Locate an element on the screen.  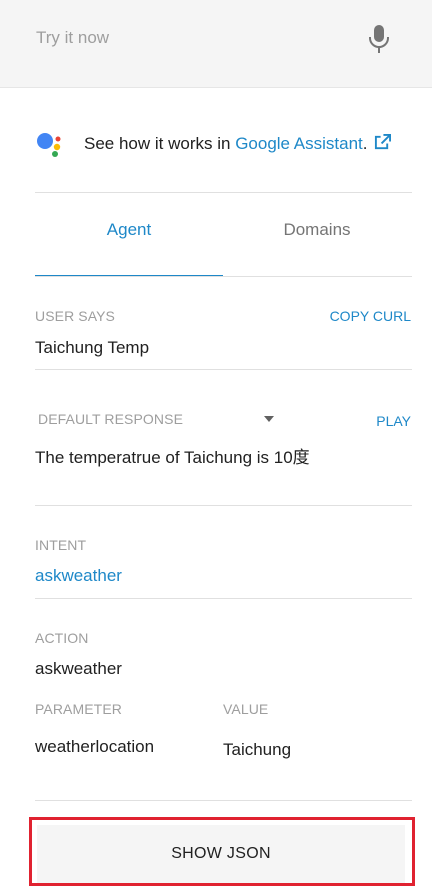
chevron-down-icon is located at coordinates (269, 419).